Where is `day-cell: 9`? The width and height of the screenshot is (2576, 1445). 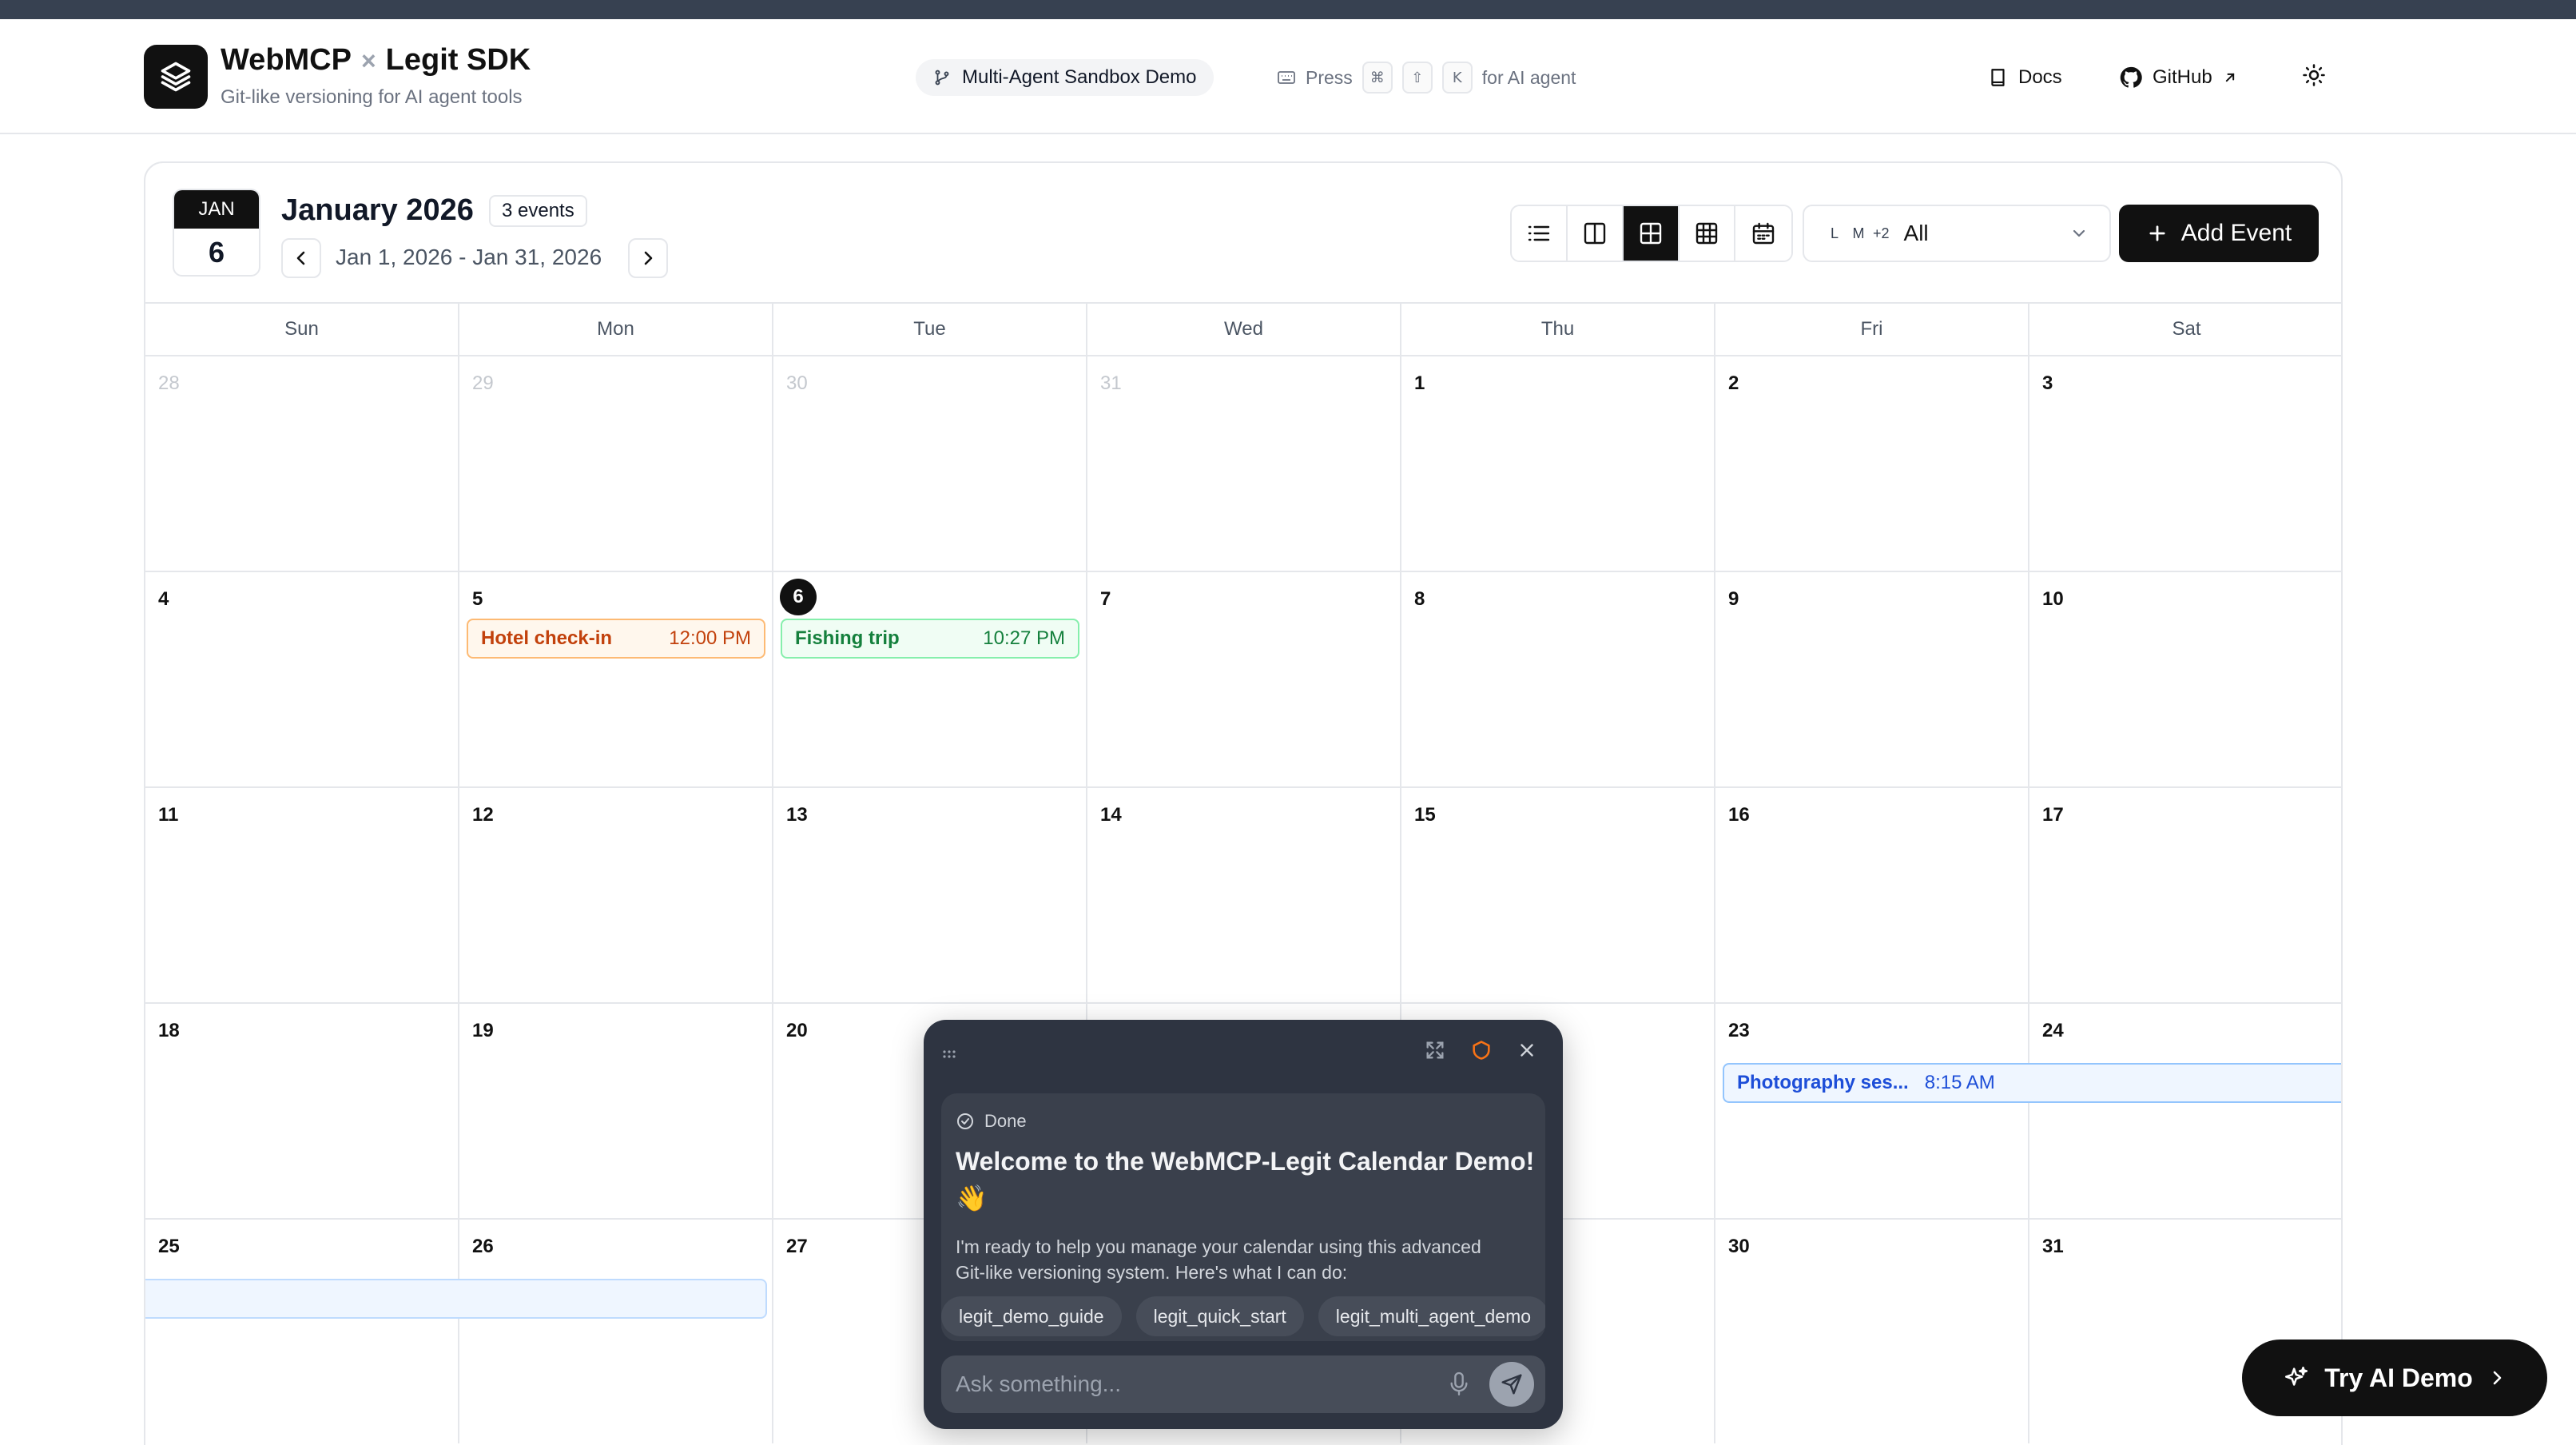
day-cell: 9 is located at coordinates (1872, 680).